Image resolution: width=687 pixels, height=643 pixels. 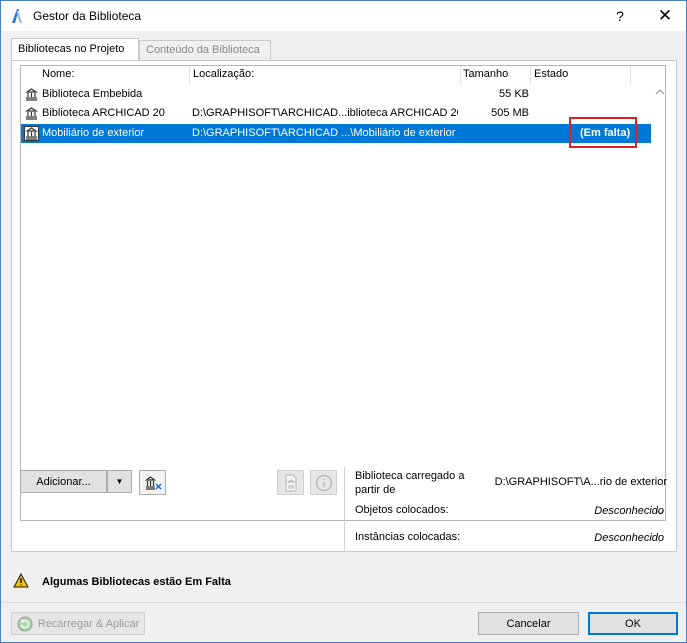 I want to click on close-button: ✕, so click(x=664, y=16).